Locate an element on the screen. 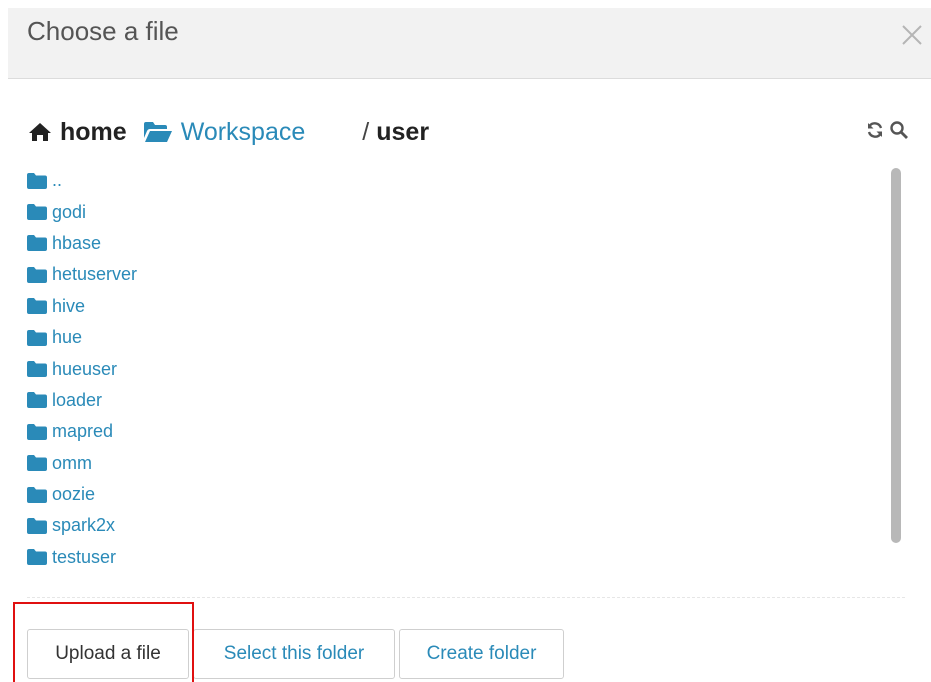 Image resolution: width=931 pixels, height=682 pixels. search-icon is located at coordinates (899, 130).